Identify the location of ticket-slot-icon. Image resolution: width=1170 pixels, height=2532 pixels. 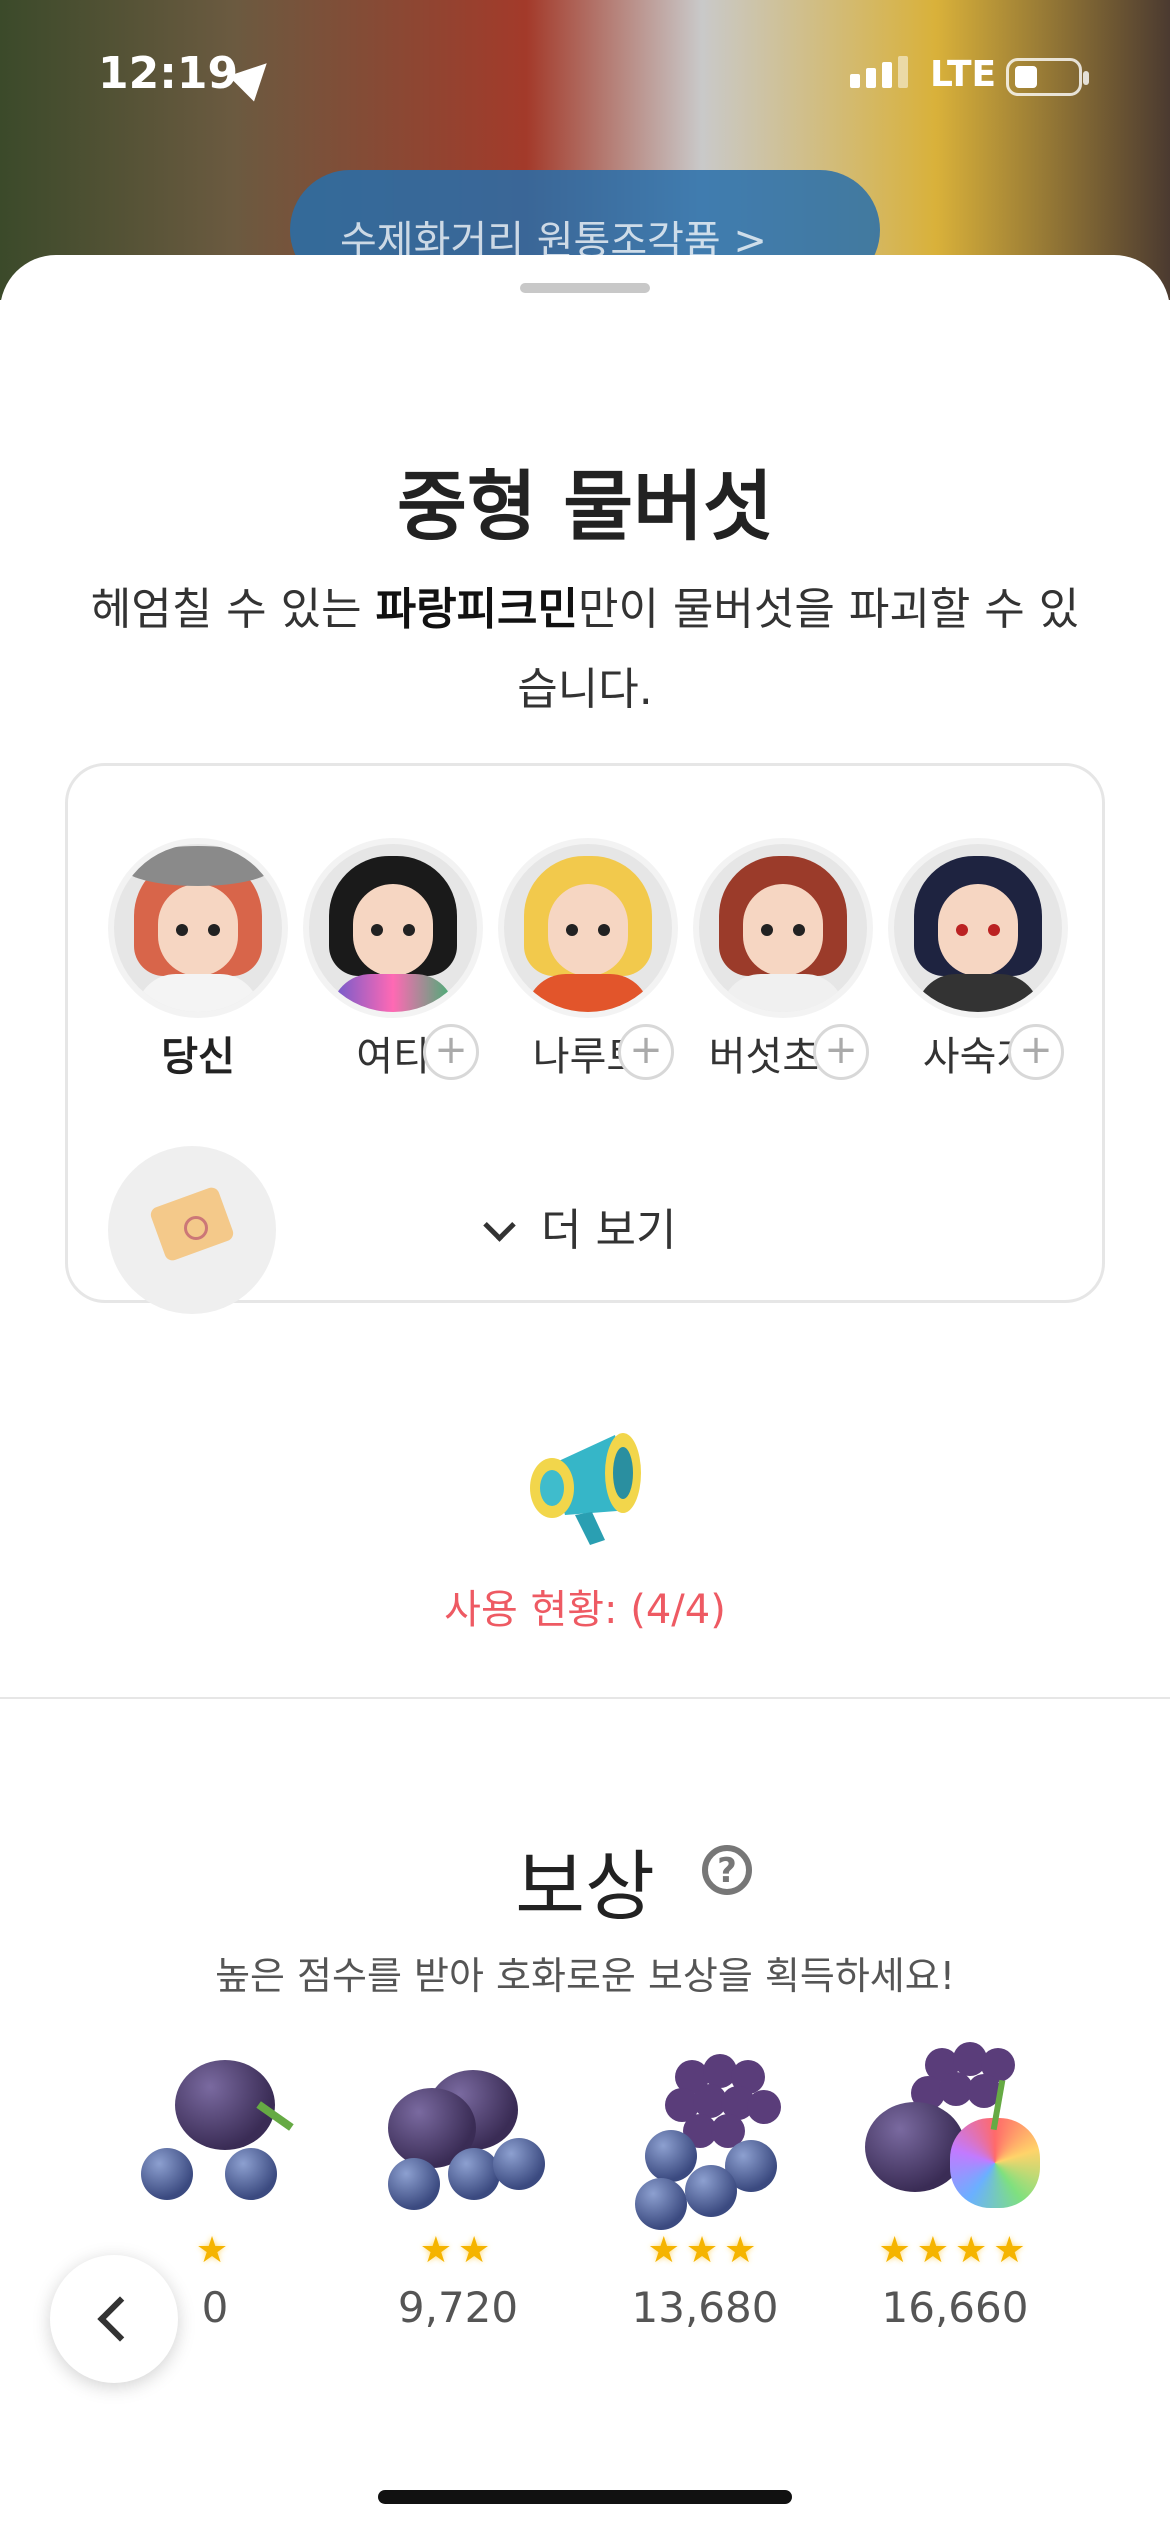
(192, 1230).